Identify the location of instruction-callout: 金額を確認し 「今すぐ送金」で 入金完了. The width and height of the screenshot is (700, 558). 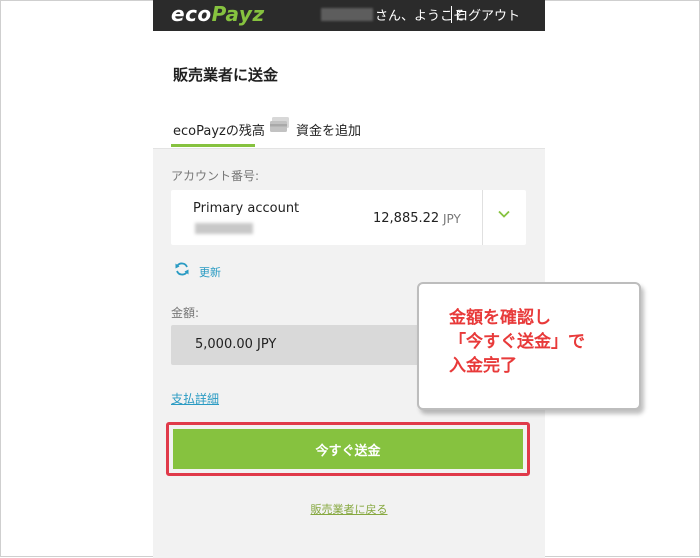
(529, 346).